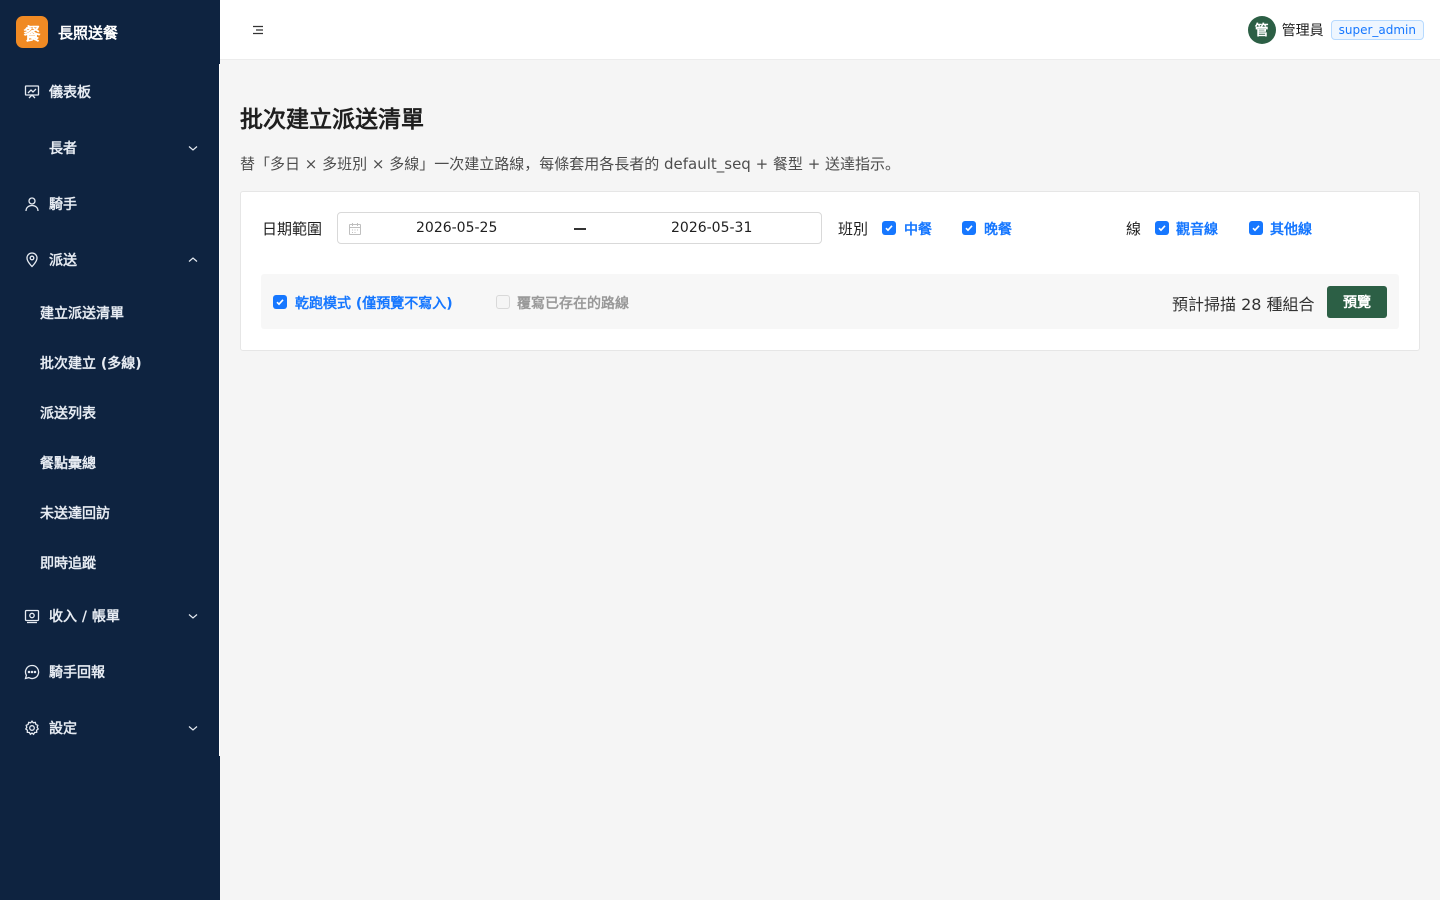 The image size is (1440, 900). What do you see at coordinates (355, 229) in the screenshot?
I see `calendar-icon` at bounding box center [355, 229].